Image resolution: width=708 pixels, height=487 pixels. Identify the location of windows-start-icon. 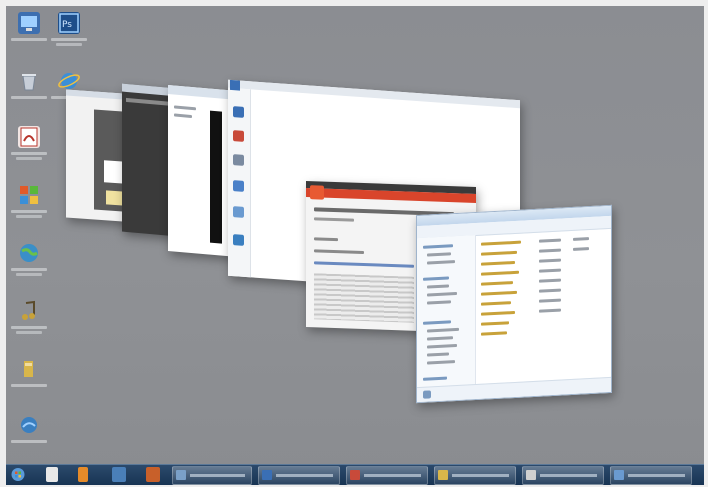
(18, 474).